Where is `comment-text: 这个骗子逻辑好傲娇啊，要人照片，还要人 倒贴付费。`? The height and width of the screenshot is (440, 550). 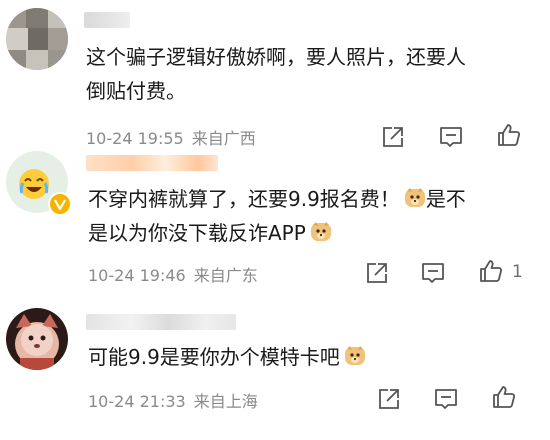
comment-text: 这个骗子逻辑好傲娇啊，要人照片，还要人 倒贴付费。 is located at coordinates (276, 74).